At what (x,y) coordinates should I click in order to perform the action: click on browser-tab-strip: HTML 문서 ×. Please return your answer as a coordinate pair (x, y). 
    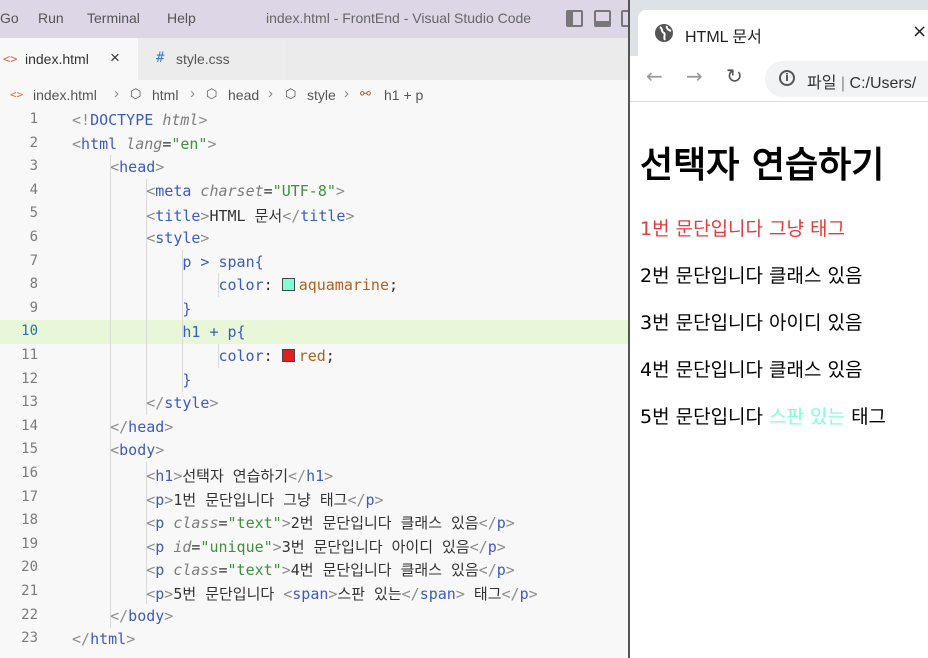
    Looking at the image, I should click on (779, 28).